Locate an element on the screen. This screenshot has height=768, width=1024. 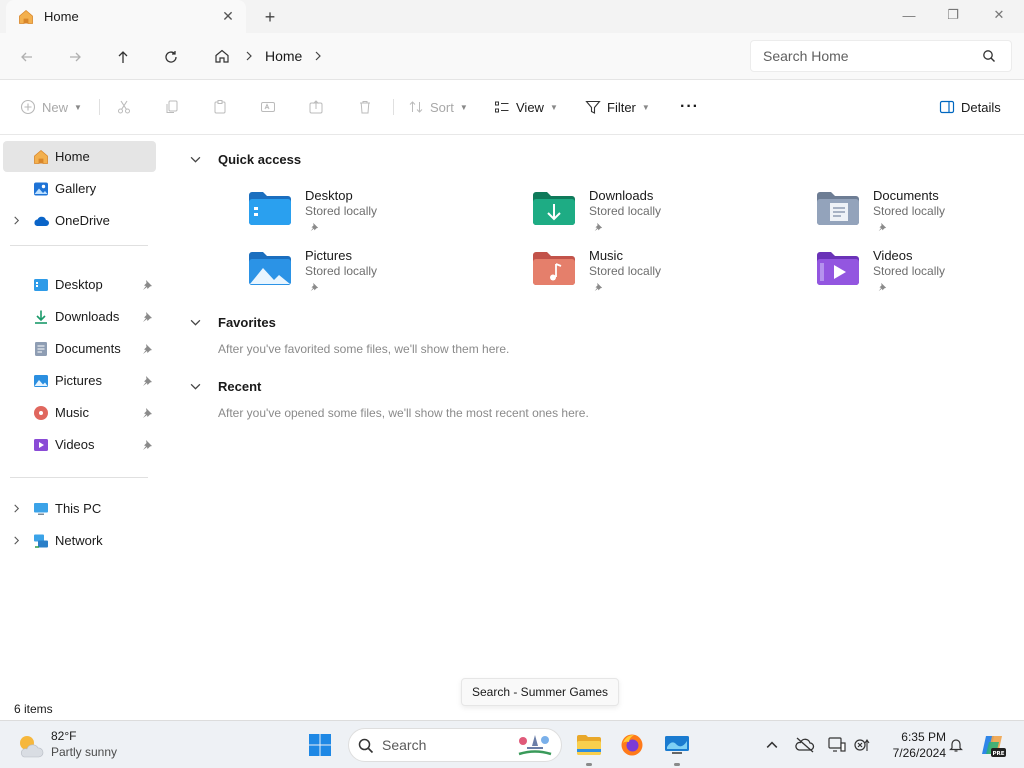
tab-home: Home ✕ is located at coordinates (126, 16).